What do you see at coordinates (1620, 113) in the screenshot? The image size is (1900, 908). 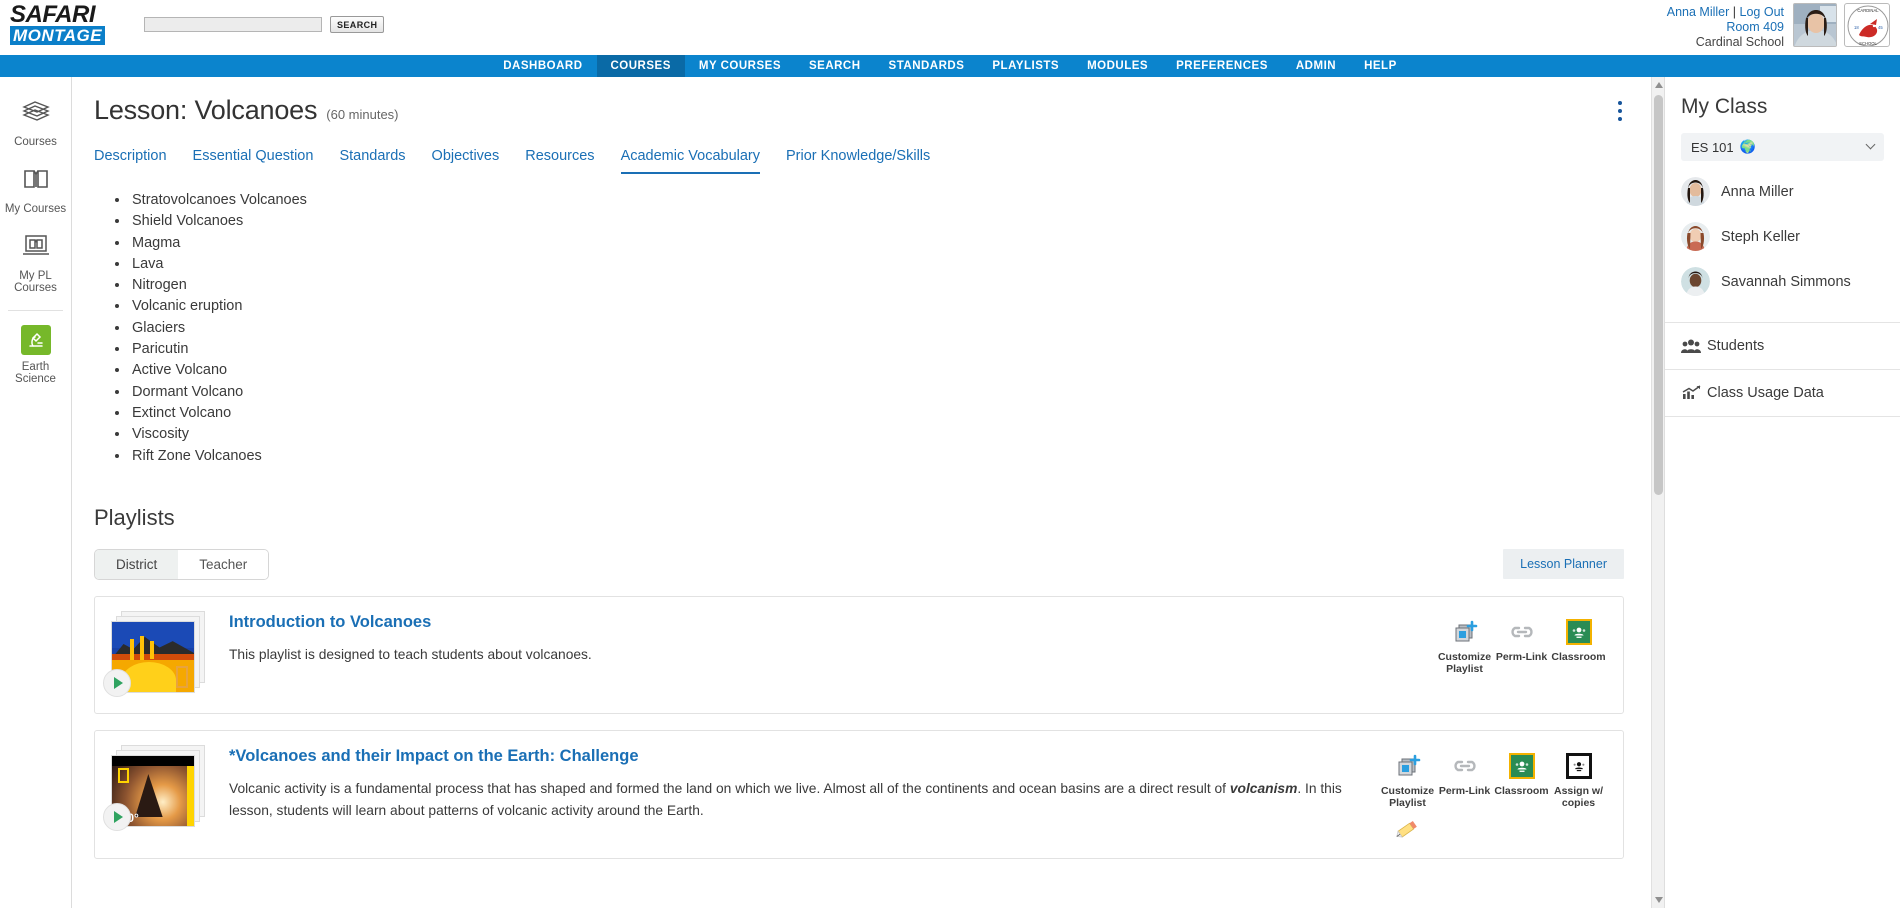 I see `kebab-menu-icon` at bounding box center [1620, 113].